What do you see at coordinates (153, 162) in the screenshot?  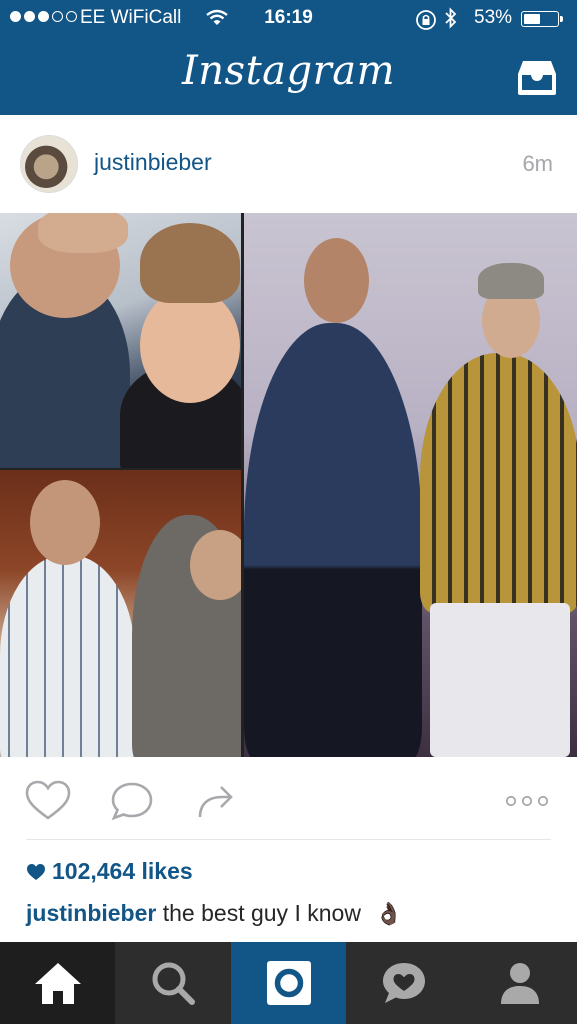 I see `post-username: justinbieber` at bounding box center [153, 162].